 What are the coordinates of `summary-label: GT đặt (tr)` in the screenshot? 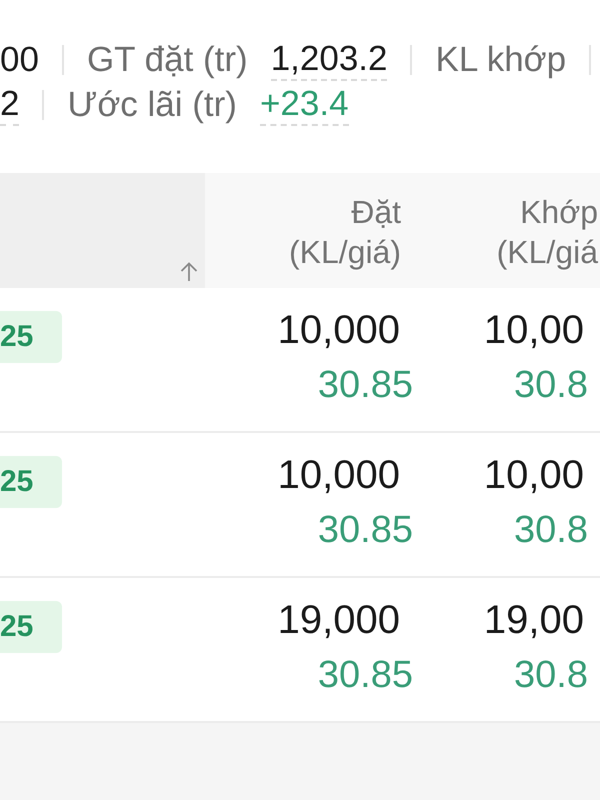 It's located at (167, 60).